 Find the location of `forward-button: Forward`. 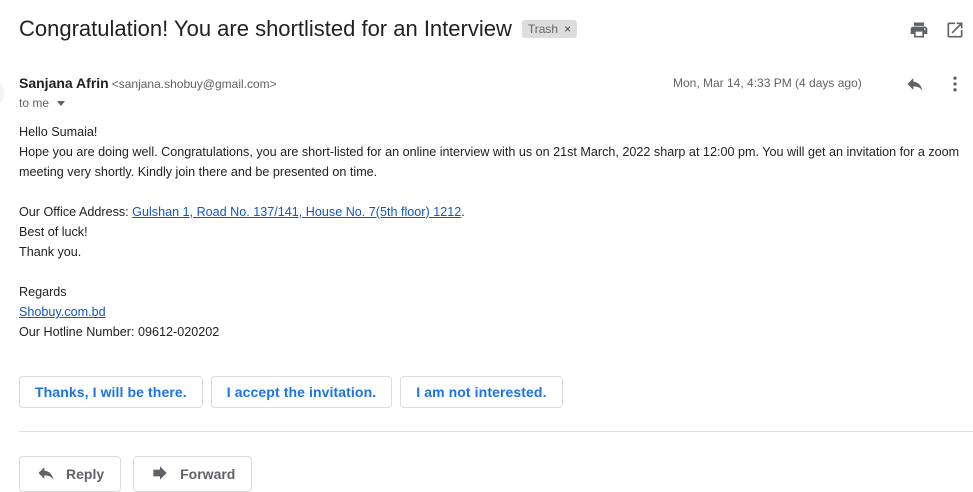

forward-button: Forward is located at coordinates (193, 474).